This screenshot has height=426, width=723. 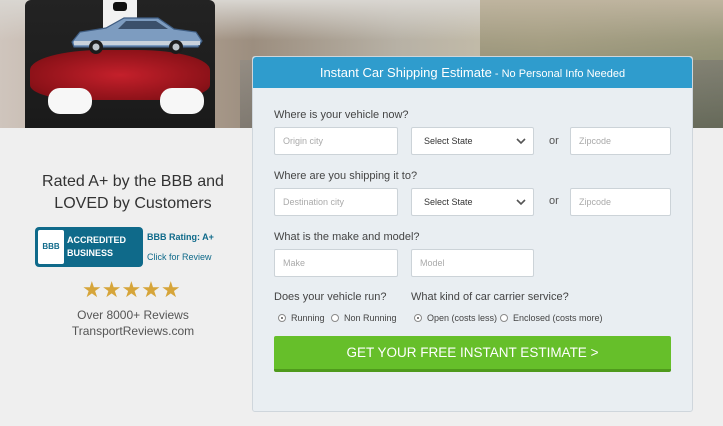 I want to click on bbb-seal-icon: BBB, so click(x=51, y=247).